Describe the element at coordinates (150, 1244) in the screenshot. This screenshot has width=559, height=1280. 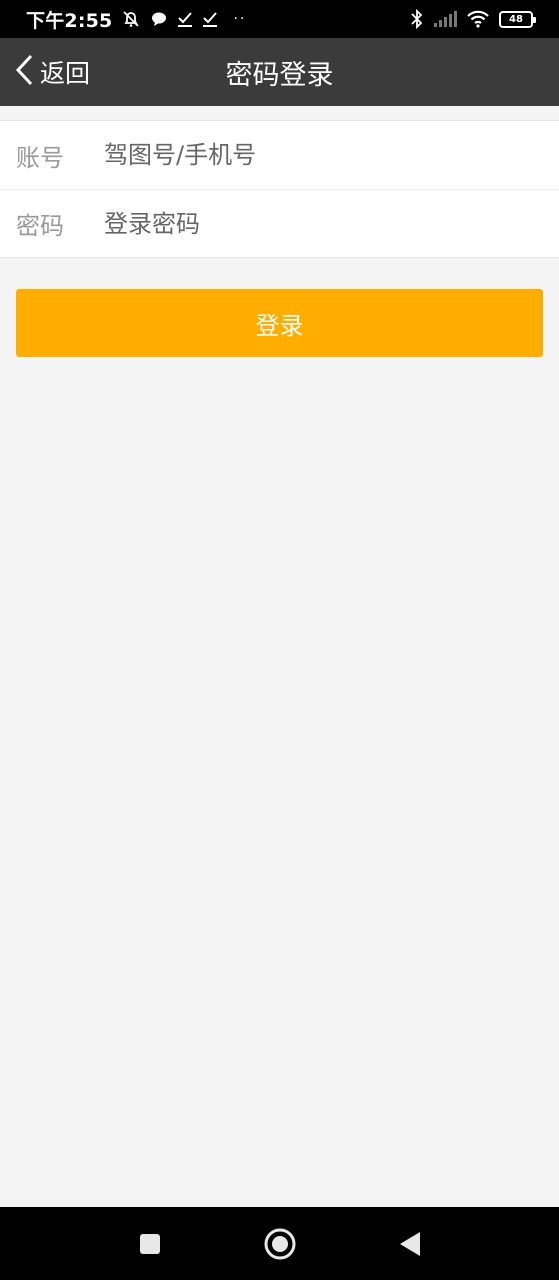
I see `recent-apps-icon` at that location.